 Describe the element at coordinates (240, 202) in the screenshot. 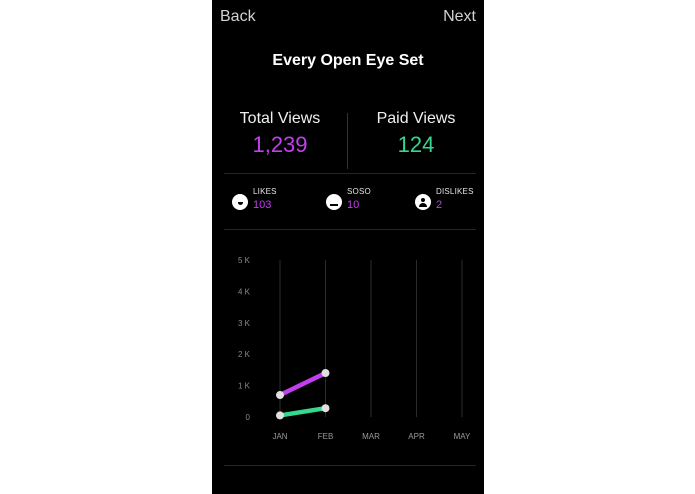

I see `smile-face-icon` at that location.